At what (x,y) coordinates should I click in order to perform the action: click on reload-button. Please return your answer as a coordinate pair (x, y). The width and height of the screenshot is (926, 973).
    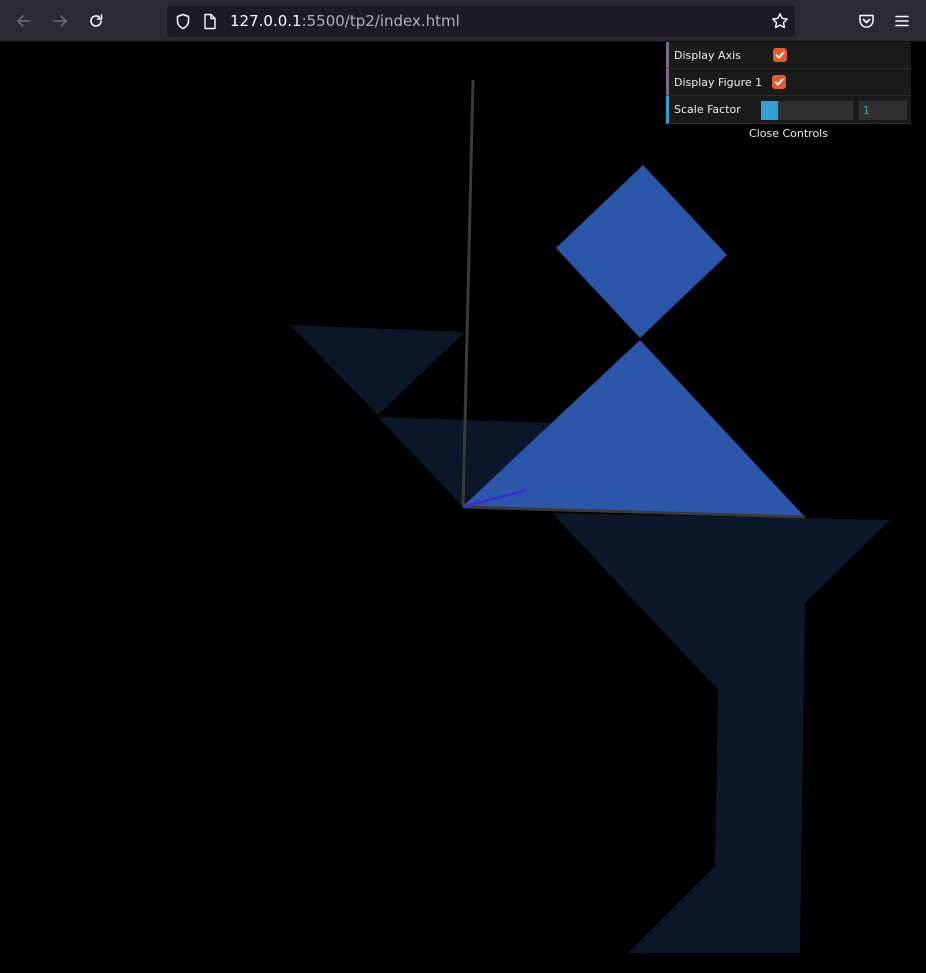
    Looking at the image, I should click on (96, 21).